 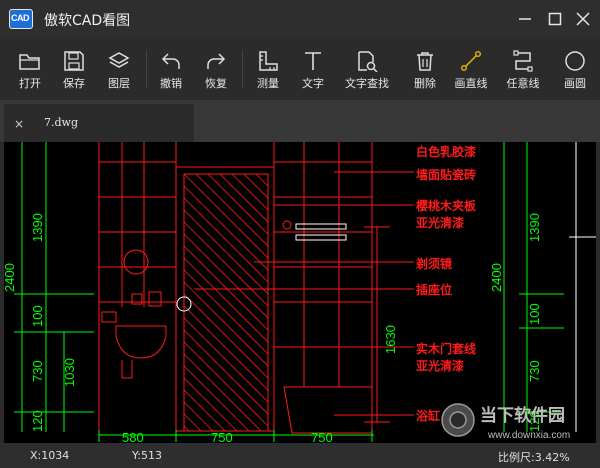 I want to click on dimension-text: 1390, so click(x=37, y=227).